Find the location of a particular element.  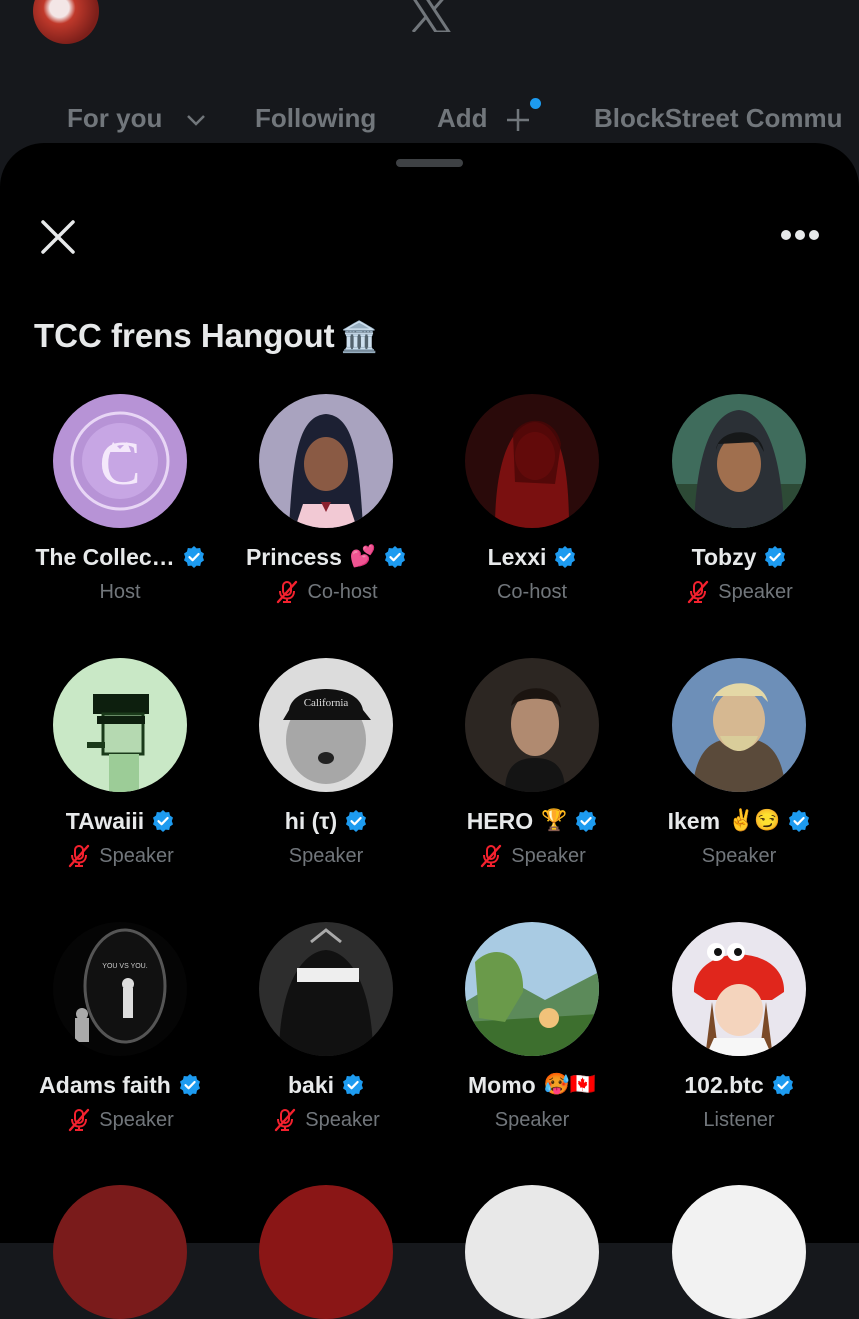

participant-card: Tobzy Speaker is located at coordinates (739, 514).